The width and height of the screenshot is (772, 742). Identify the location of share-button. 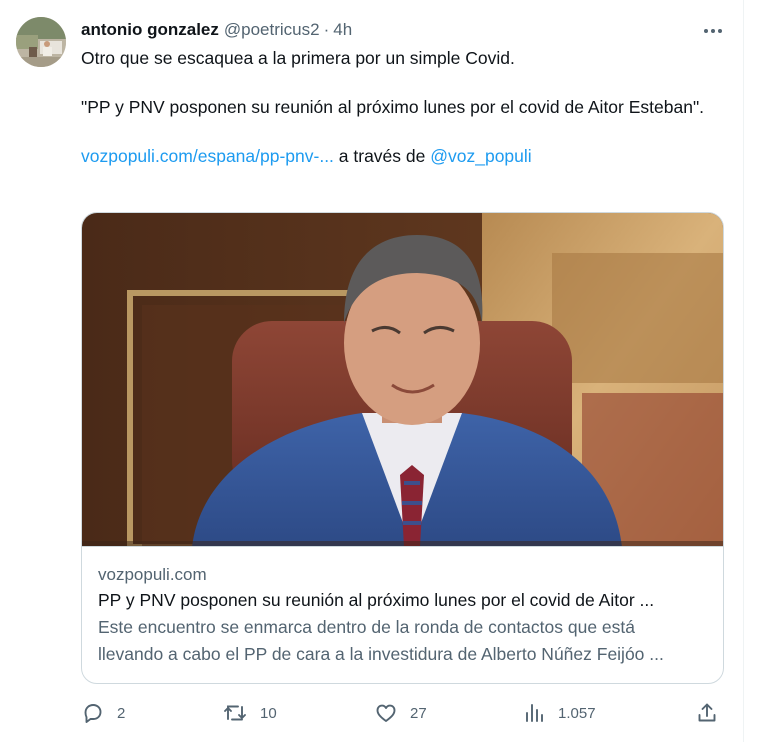
(707, 713).